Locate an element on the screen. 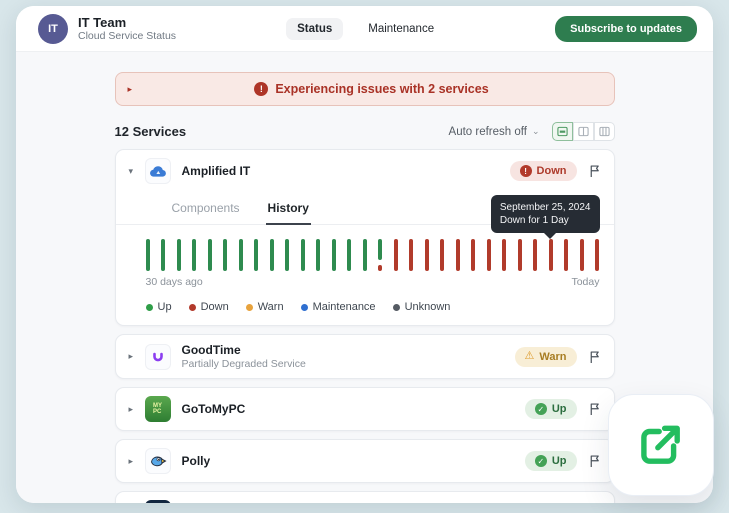  view-list-button is located at coordinates (562, 131).